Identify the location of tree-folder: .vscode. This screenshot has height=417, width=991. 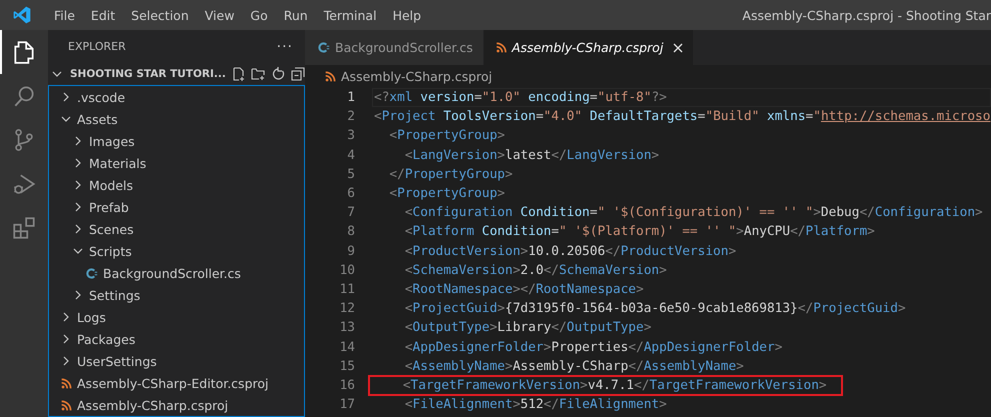
(101, 97).